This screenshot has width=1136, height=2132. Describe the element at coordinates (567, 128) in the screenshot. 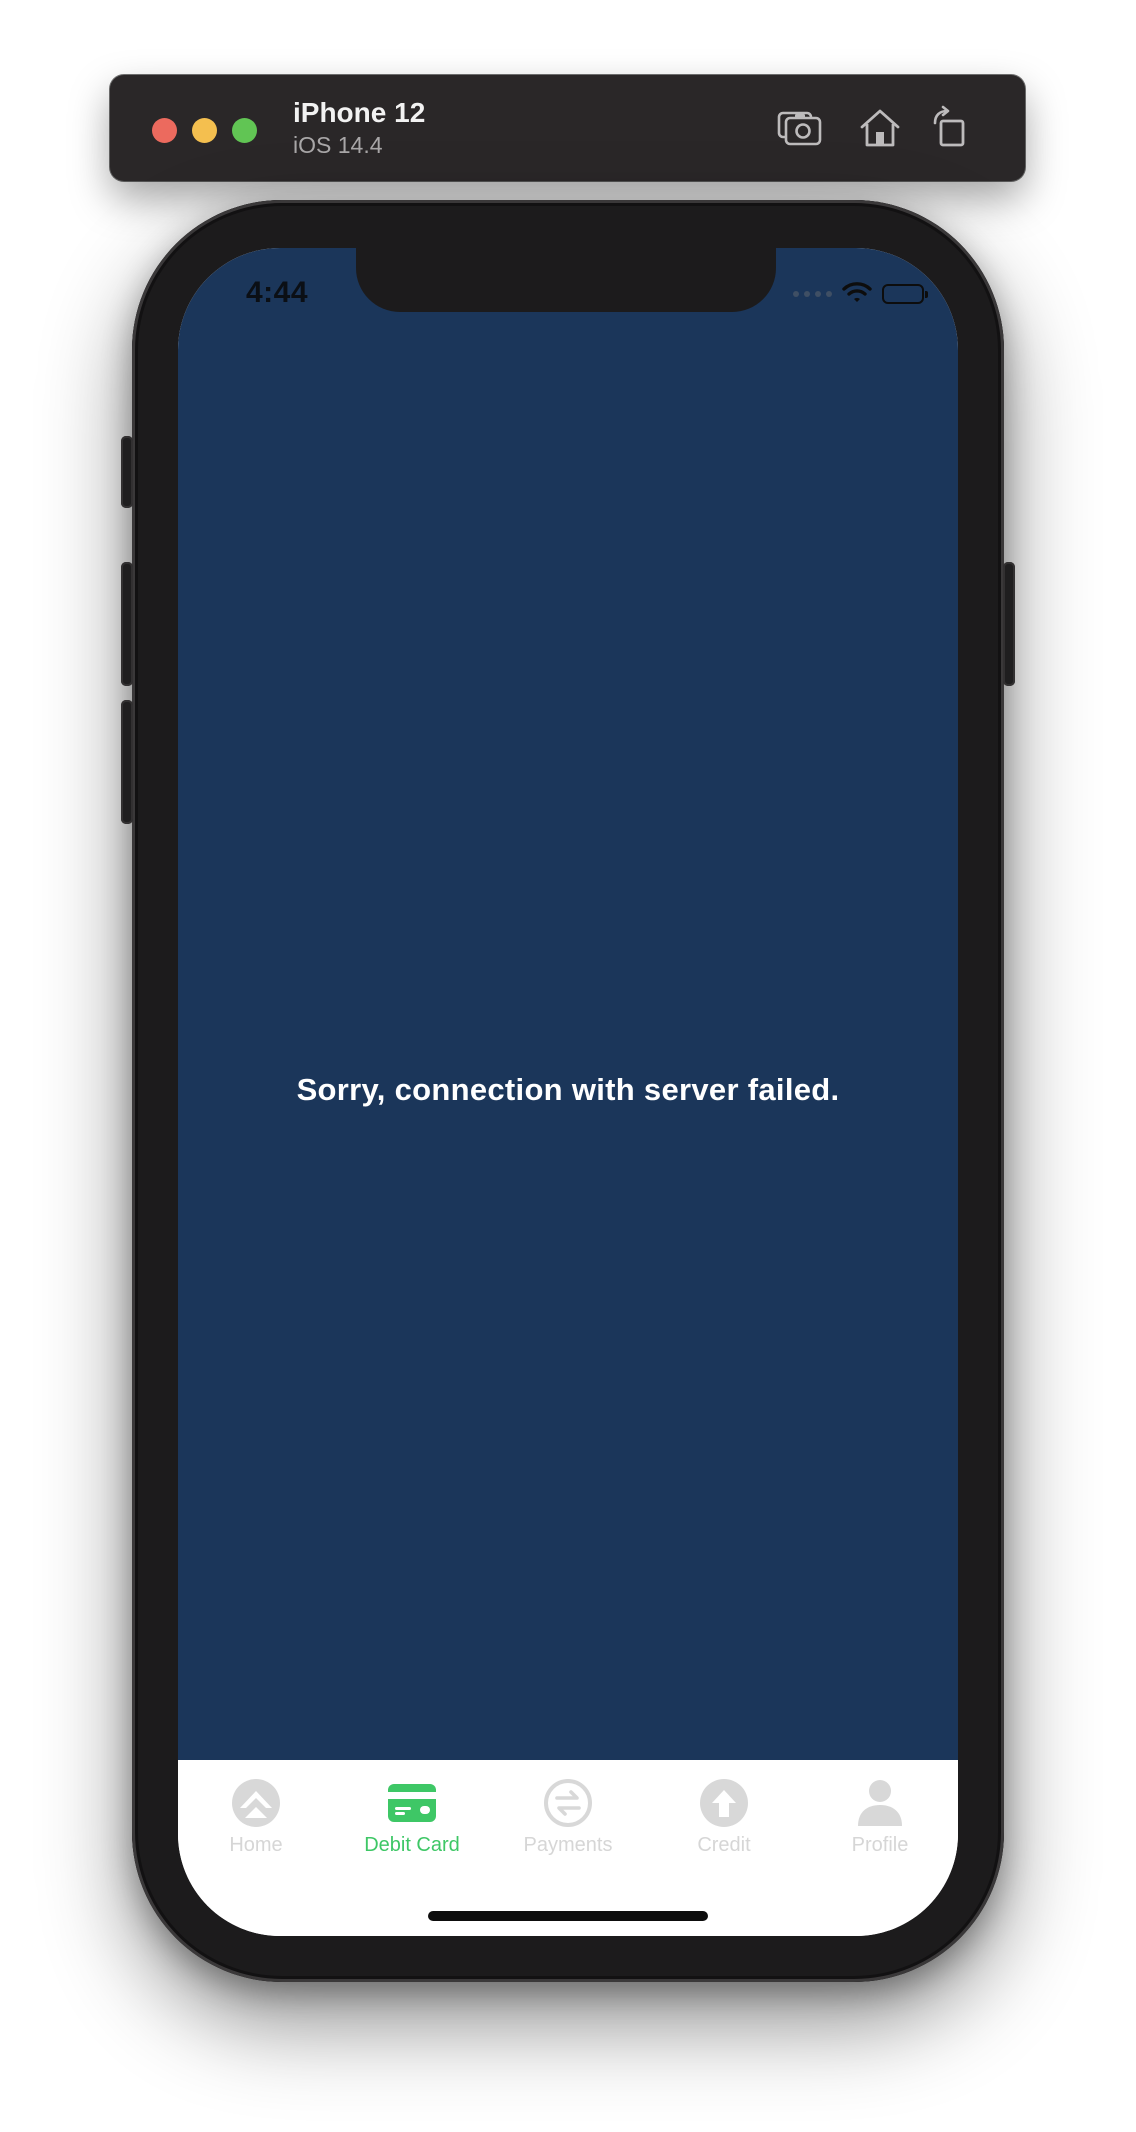

I see `simulator-title-bar: iPhone 12 iOS 14.4` at that location.